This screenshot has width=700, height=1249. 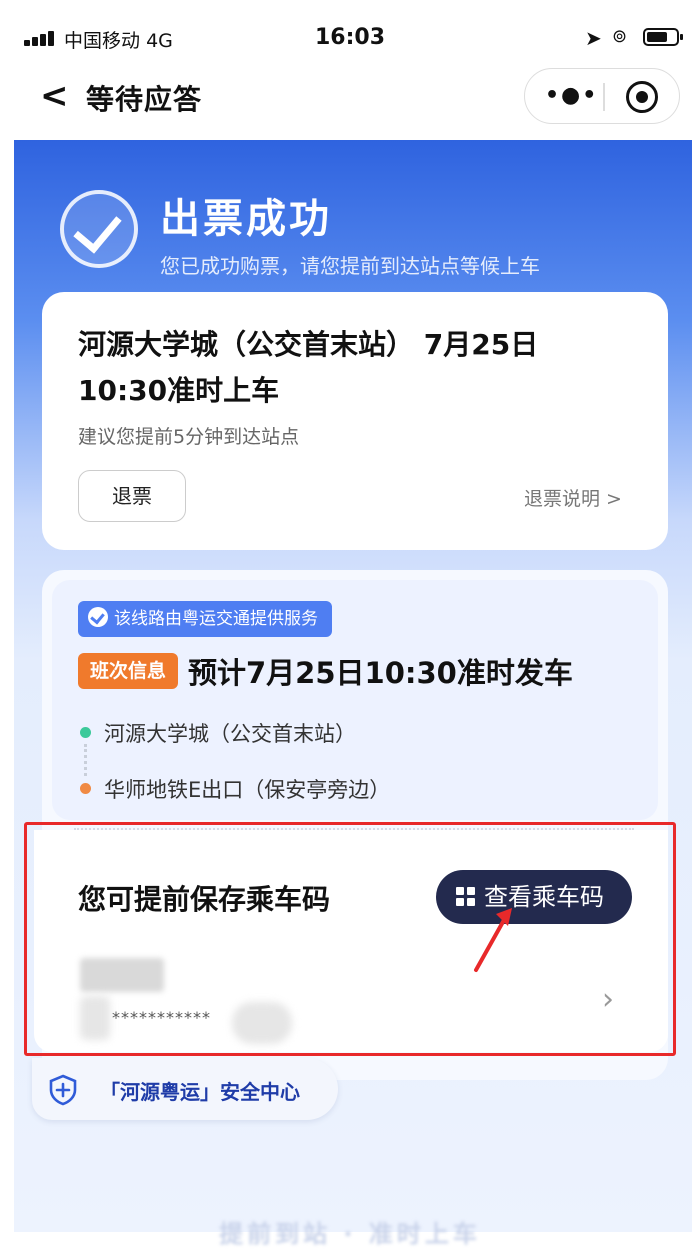 What do you see at coordinates (230, 734) in the screenshot?
I see `start-stop: 河源大学城（公交首末站）` at bounding box center [230, 734].